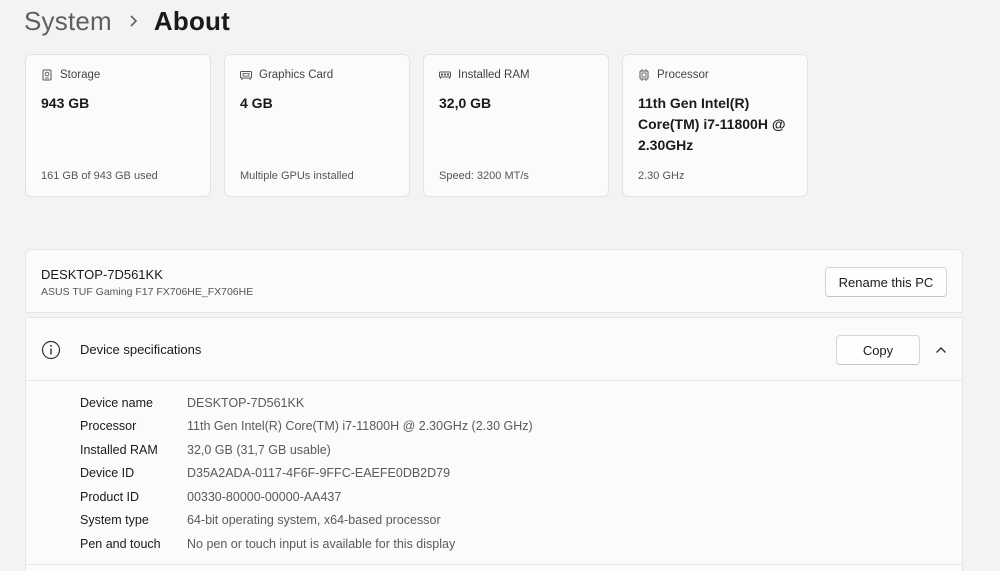 The height and width of the screenshot is (571, 1000). What do you see at coordinates (68, 21) in the screenshot?
I see `breadcrumb-system-link: System` at bounding box center [68, 21].